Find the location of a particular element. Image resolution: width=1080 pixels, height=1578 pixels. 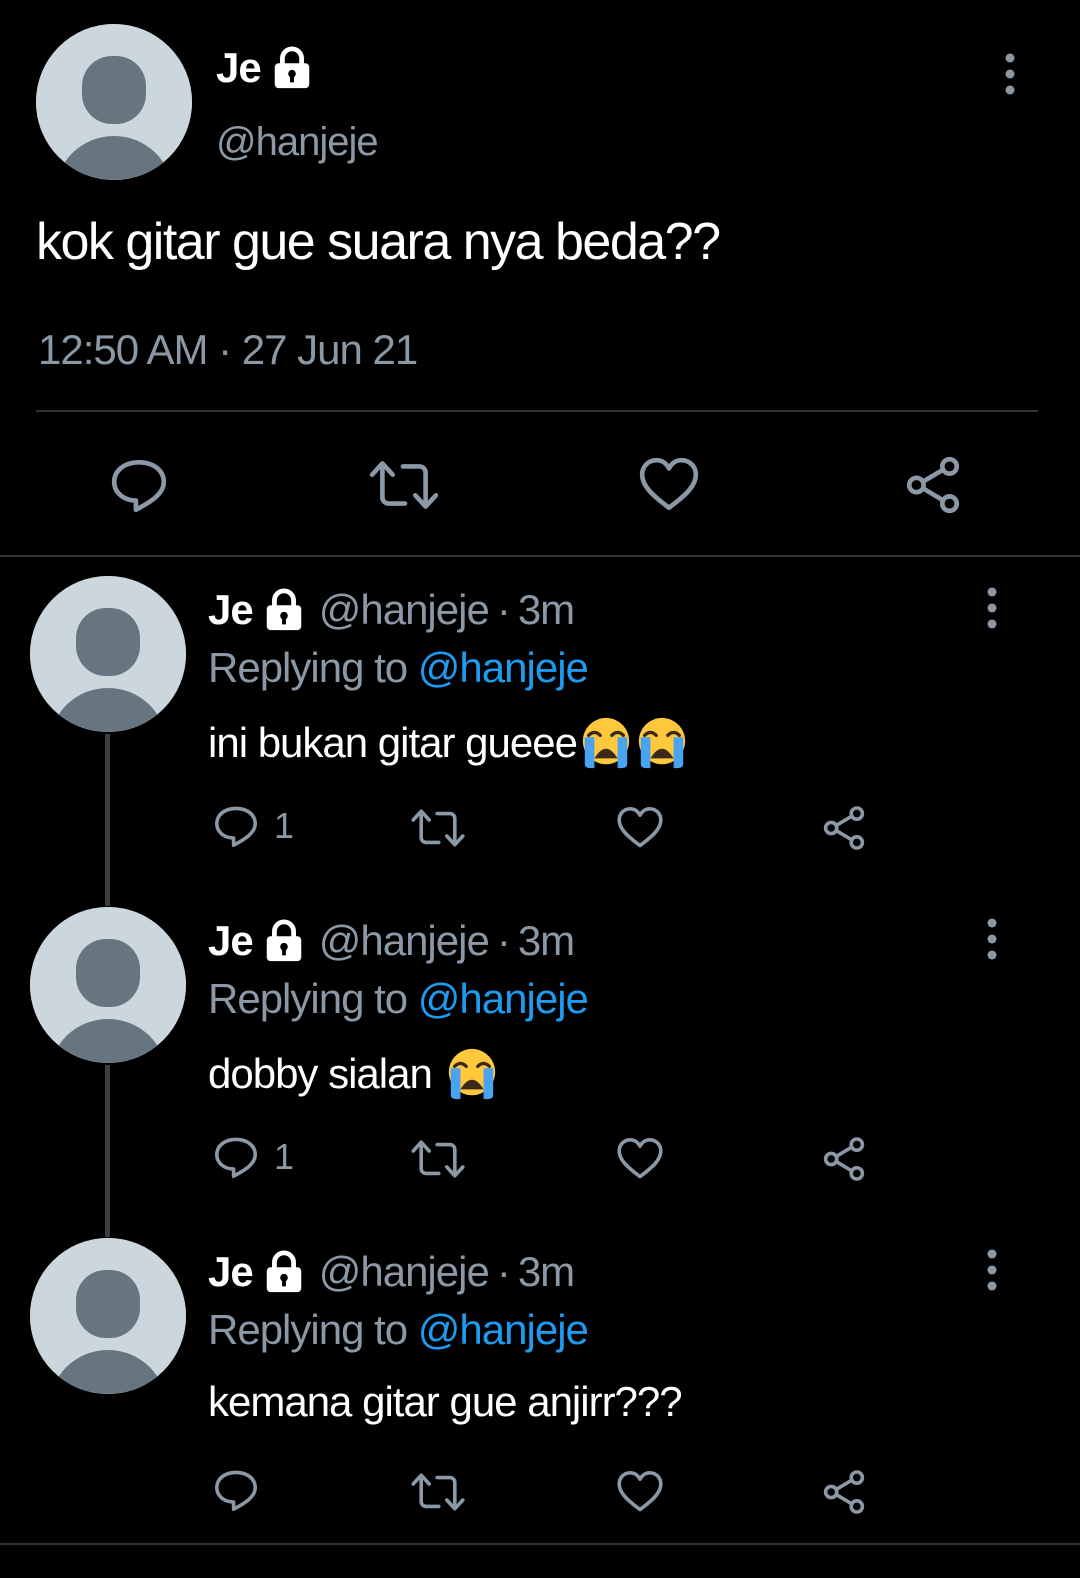

display-name-text: Je is located at coordinates (239, 67).